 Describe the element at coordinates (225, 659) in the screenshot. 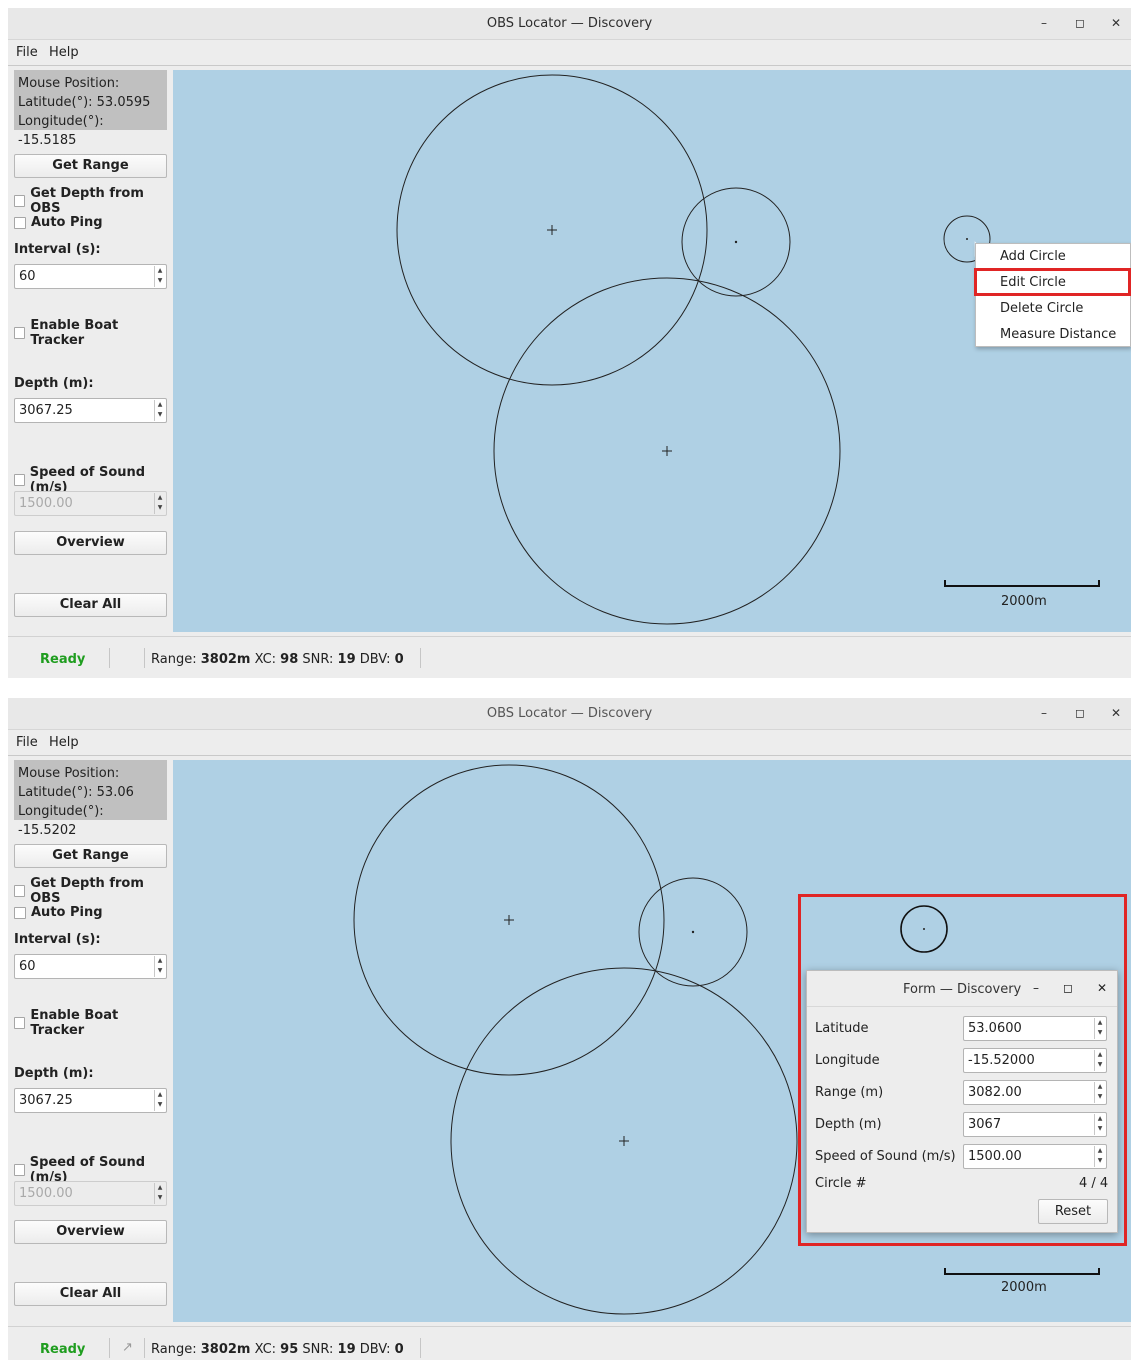

I see `range-value: 3802m` at that location.